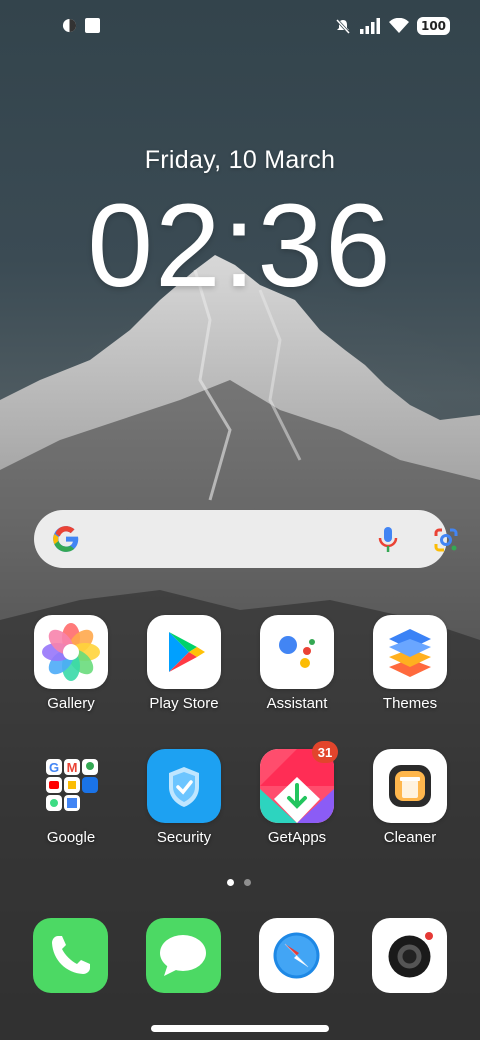 The image size is (480, 1040). I want to click on signal-icon, so click(370, 26).